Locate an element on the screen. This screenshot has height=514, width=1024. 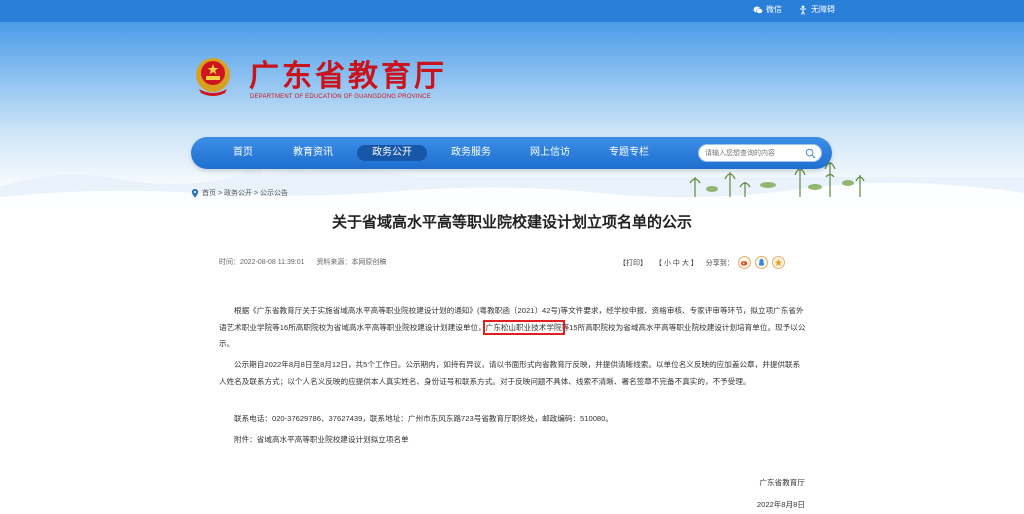
article-signer: 广东省教育厅 is located at coordinates (782, 482).